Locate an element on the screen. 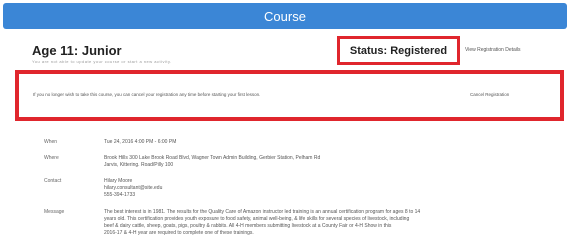 This screenshot has height=251, width=573. when-value: Tue 24, 2016 4:00 PM - 6:00 PM is located at coordinates (140, 142).